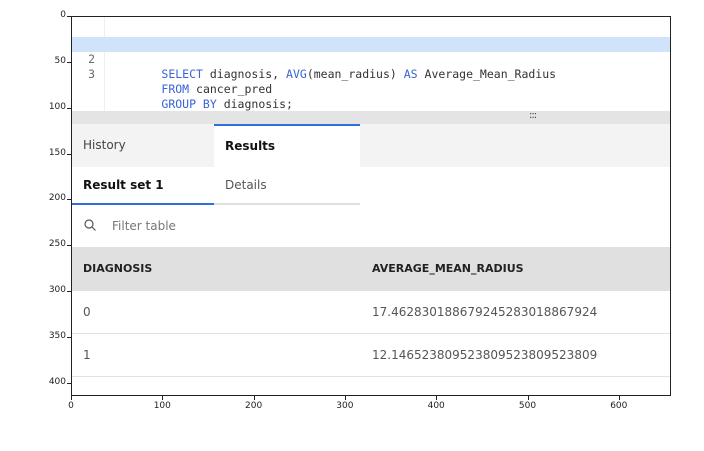 Image resolution: width=704 pixels, height=451 pixels. Describe the element at coordinates (436, 406) in the screenshot. I see `x-tick-label: 400` at that location.